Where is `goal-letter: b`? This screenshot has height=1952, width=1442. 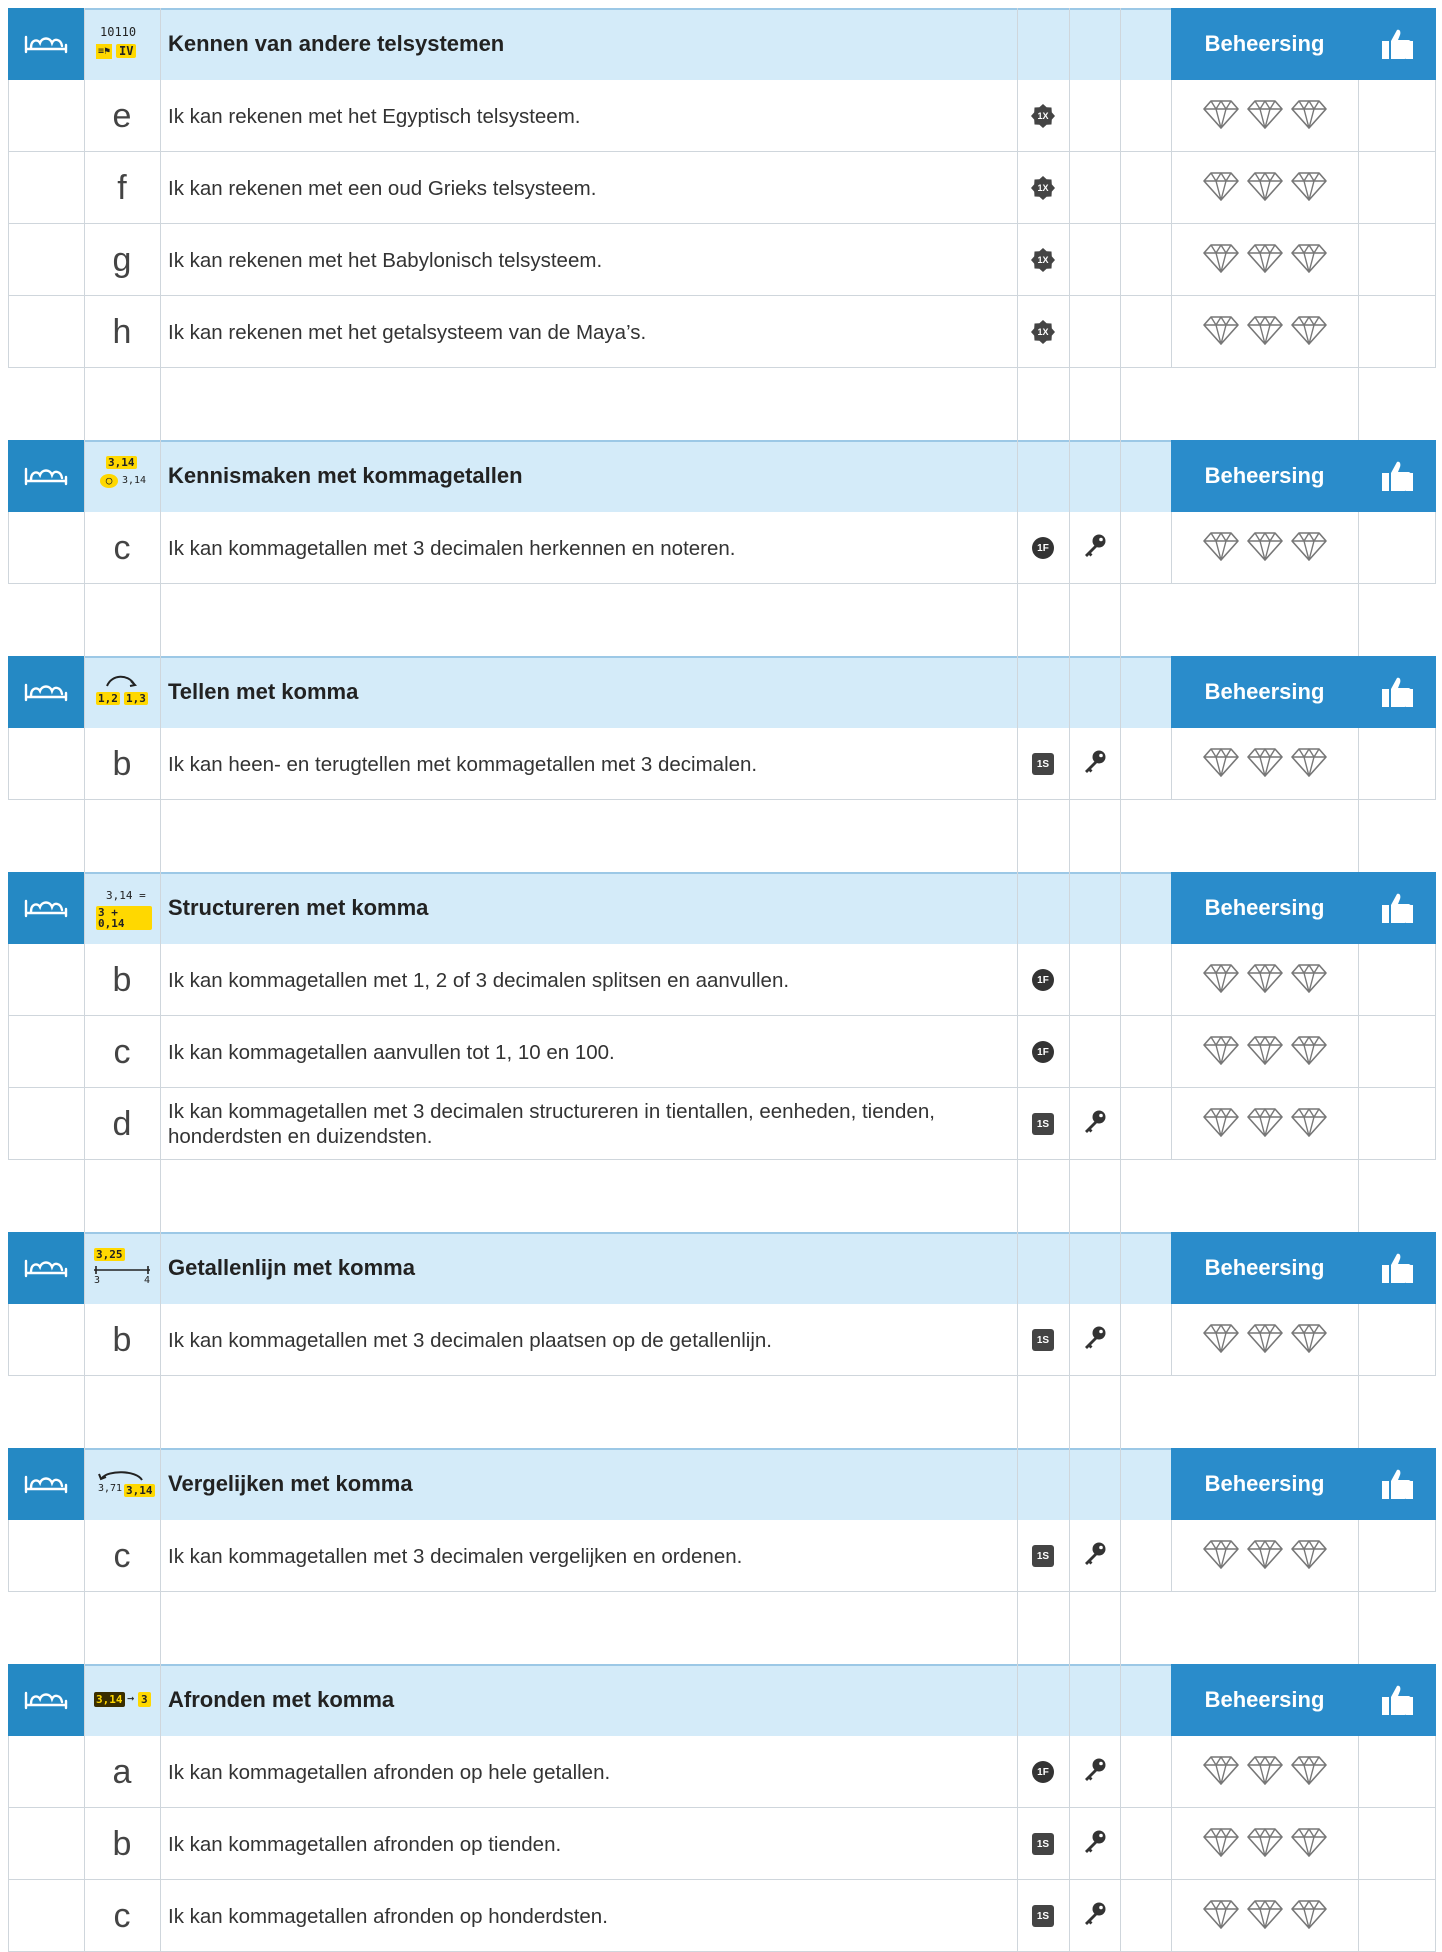 goal-letter: b is located at coordinates (122, 979).